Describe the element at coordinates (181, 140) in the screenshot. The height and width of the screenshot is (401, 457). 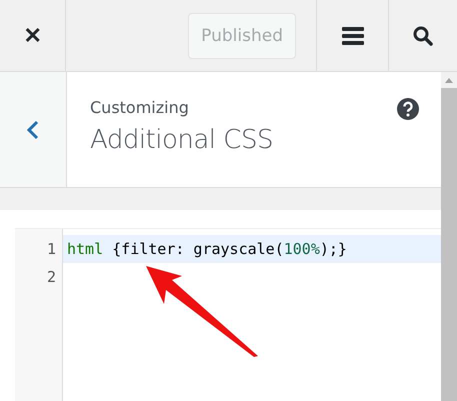
I see `section-title: Additional CSS` at that location.